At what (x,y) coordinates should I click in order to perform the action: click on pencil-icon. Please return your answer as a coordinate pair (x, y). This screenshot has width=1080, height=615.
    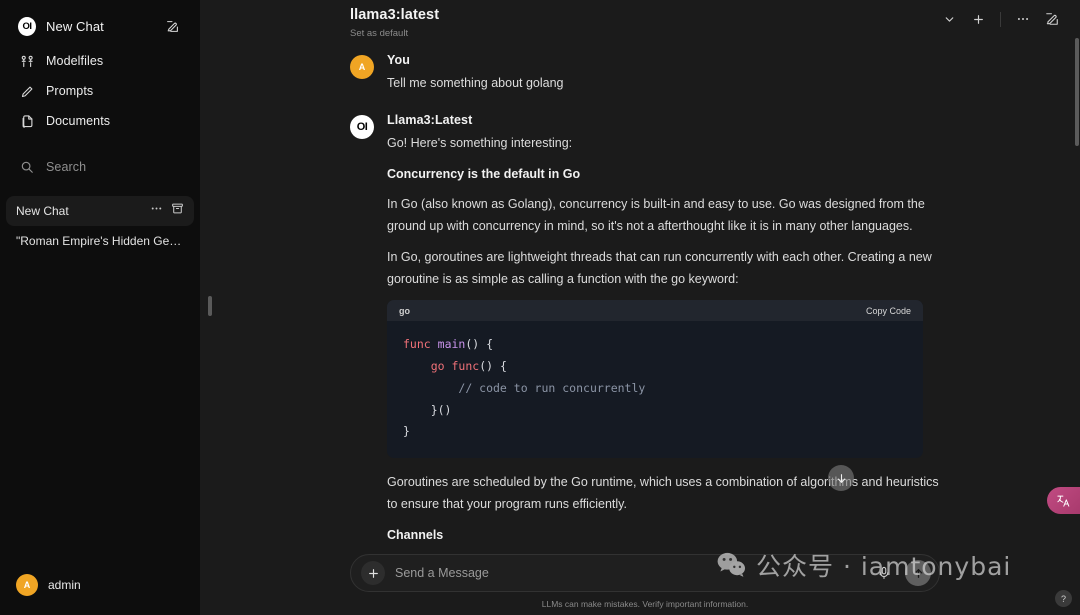
    Looking at the image, I should click on (27, 91).